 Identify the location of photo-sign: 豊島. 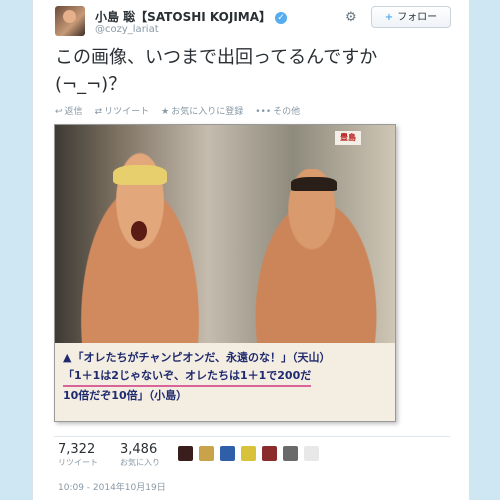
(348, 138).